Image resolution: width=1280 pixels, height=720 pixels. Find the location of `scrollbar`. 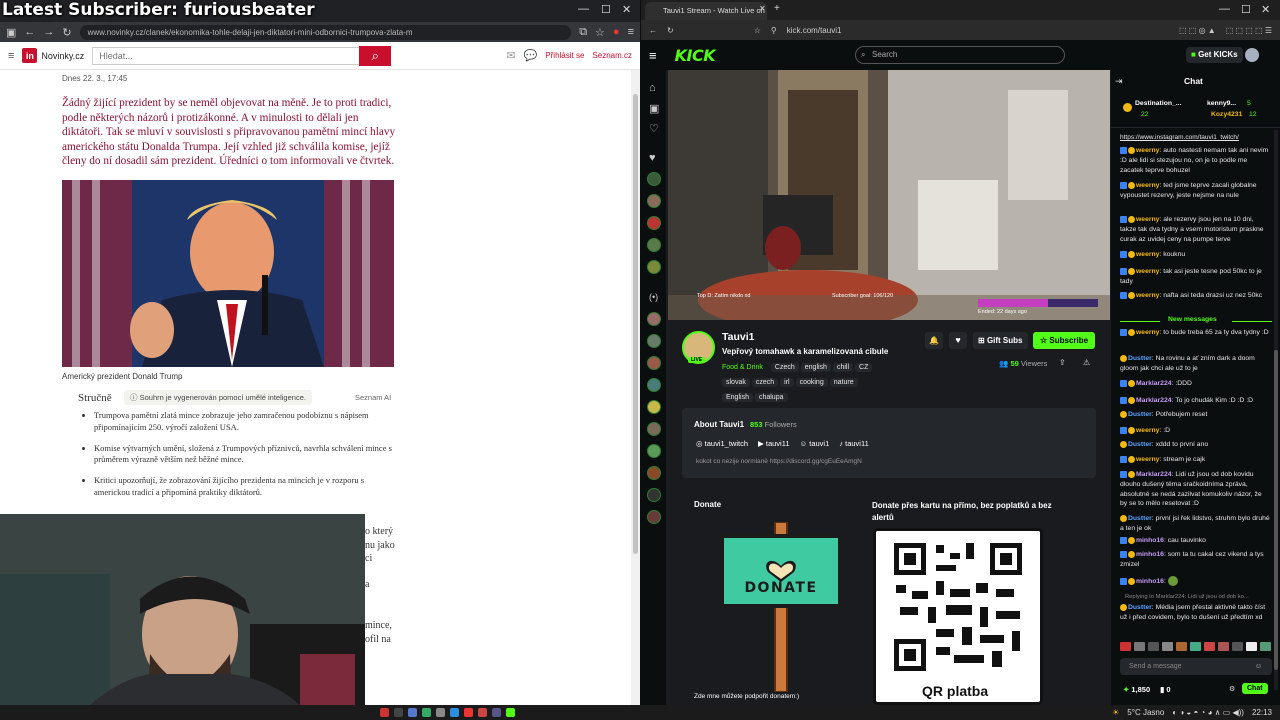

scrollbar is located at coordinates (635, 387).